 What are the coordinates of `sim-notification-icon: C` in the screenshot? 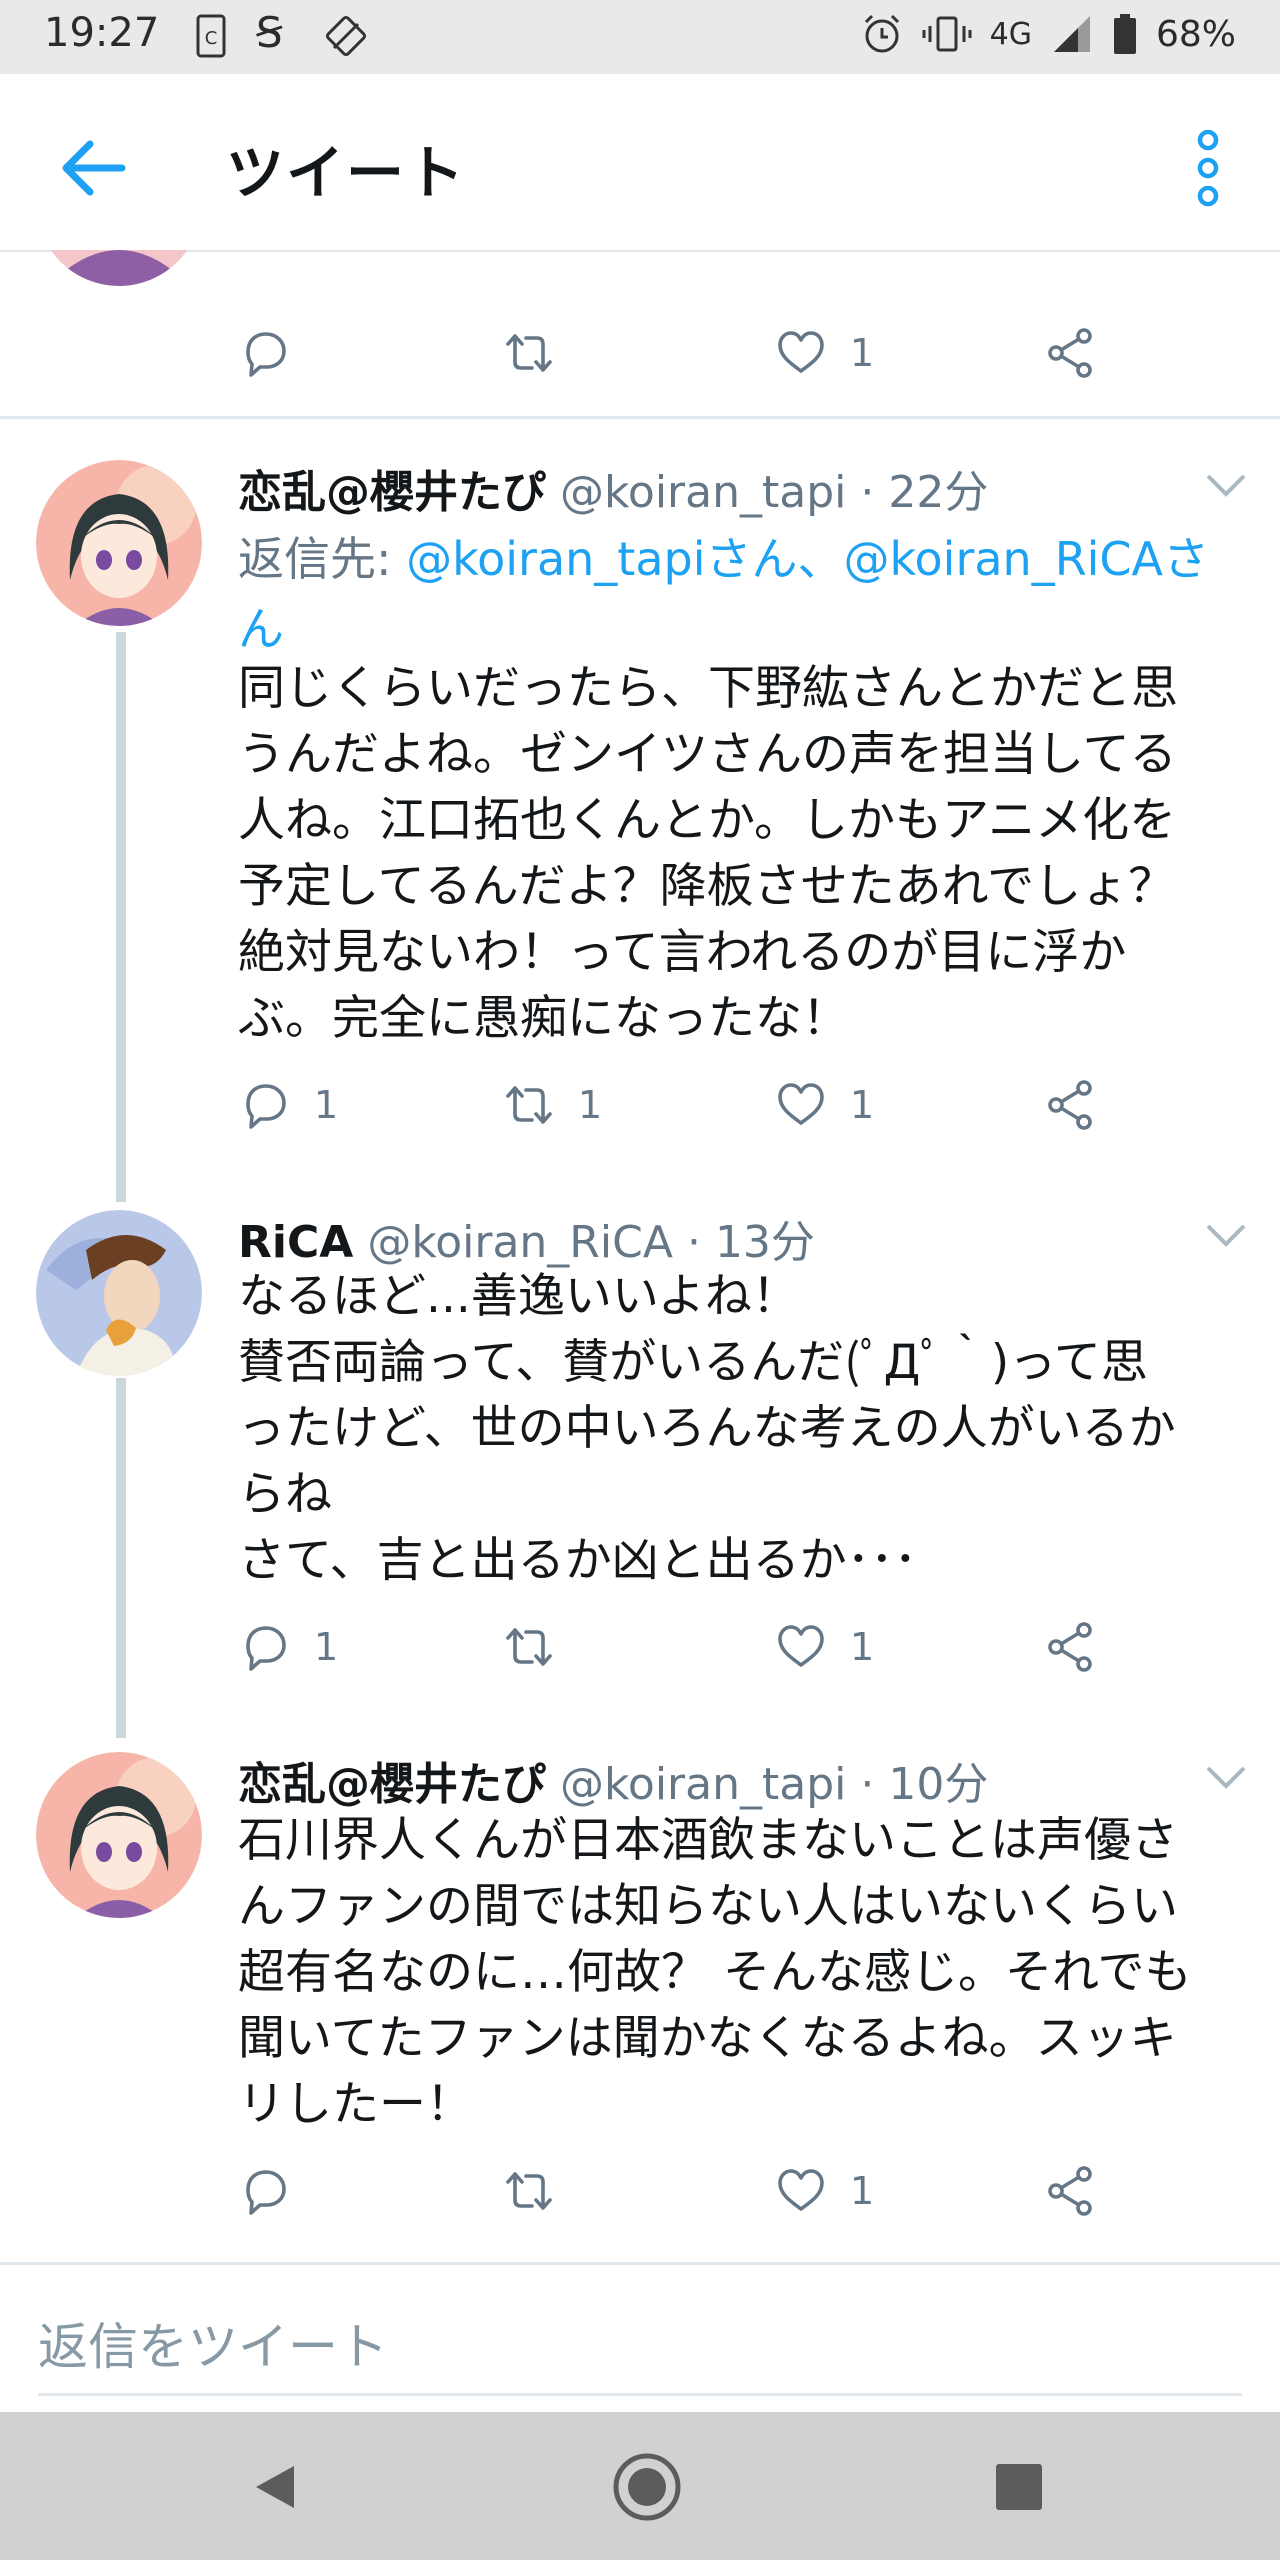 It's located at (211, 36).